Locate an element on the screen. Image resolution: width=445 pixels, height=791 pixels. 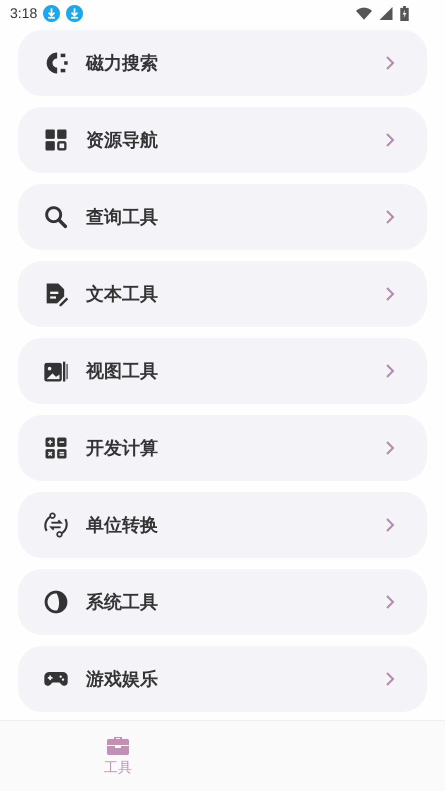
toolbox-icon is located at coordinates (118, 745).